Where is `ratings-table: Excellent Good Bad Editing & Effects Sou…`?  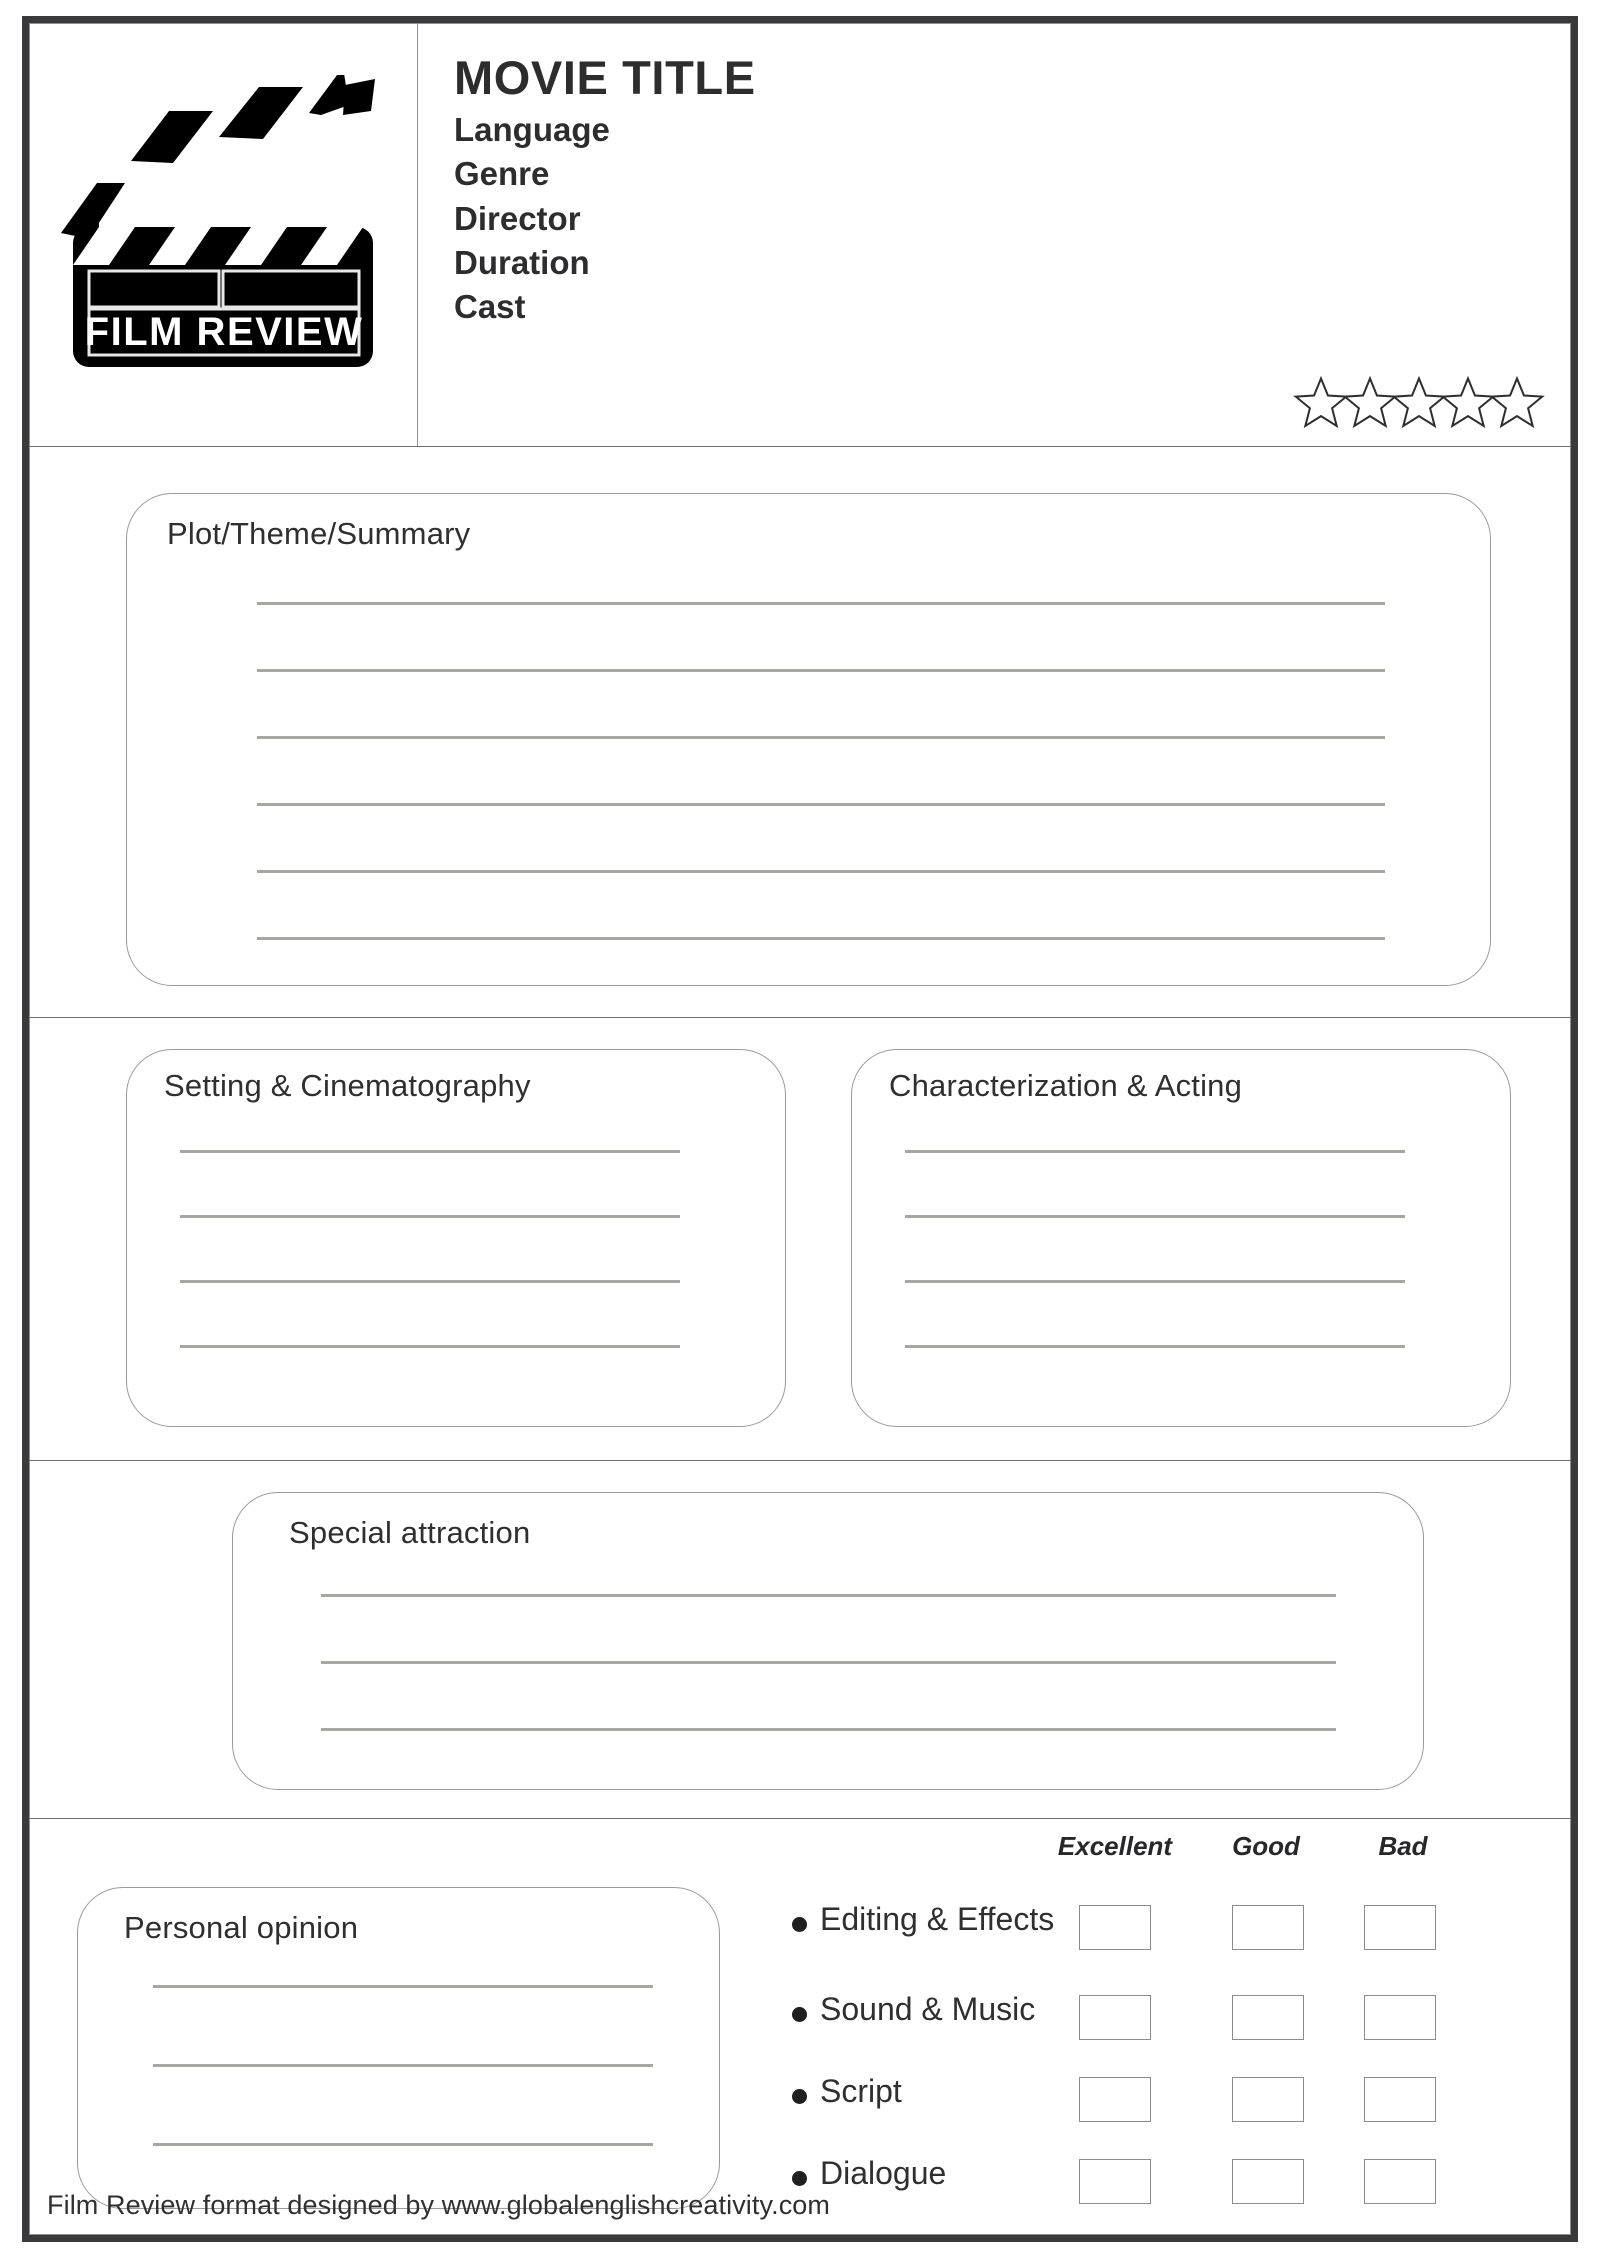 ratings-table: Excellent Good Bad Editing & Effects Sou… is located at coordinates (1144, 2021).